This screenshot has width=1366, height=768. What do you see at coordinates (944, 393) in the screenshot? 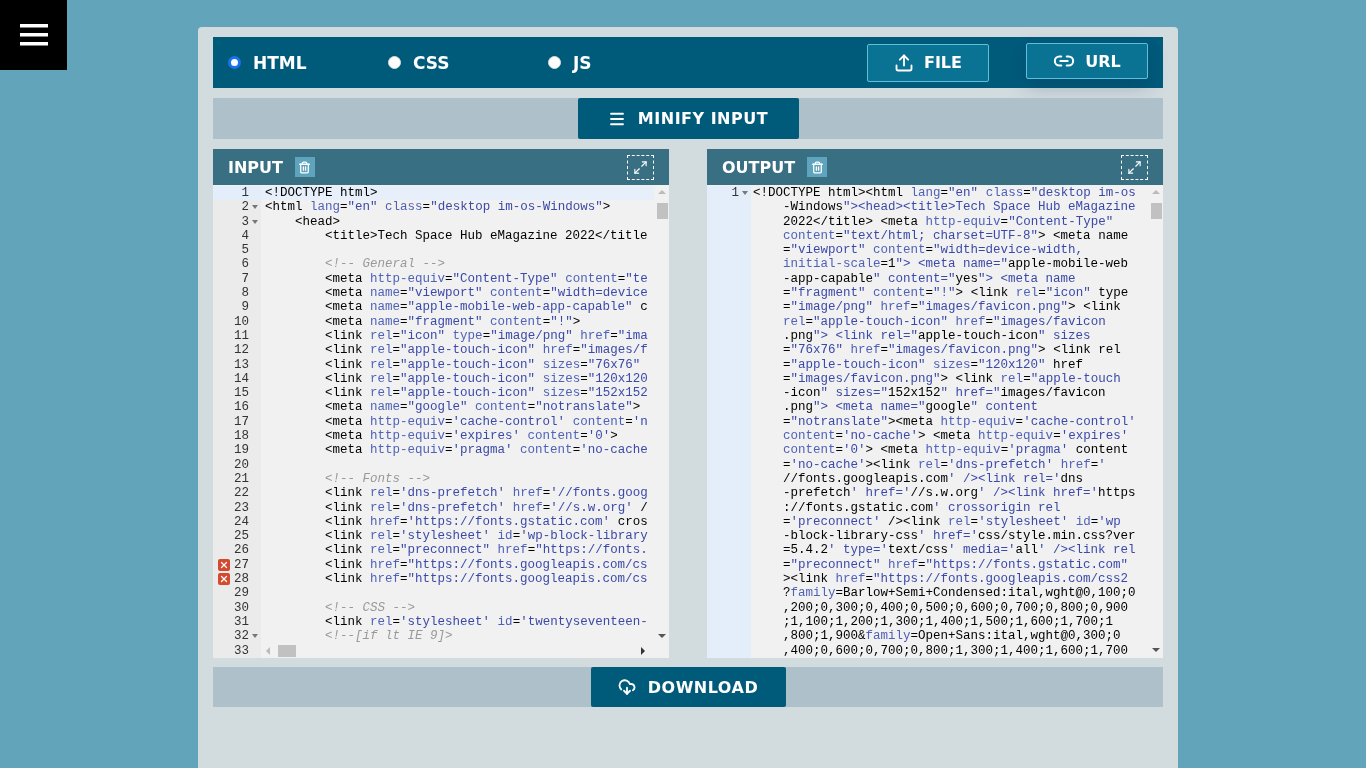
I see `code-line: -icon" sizes="152x152" href="images/favicon` at bounding box center [944, 393].